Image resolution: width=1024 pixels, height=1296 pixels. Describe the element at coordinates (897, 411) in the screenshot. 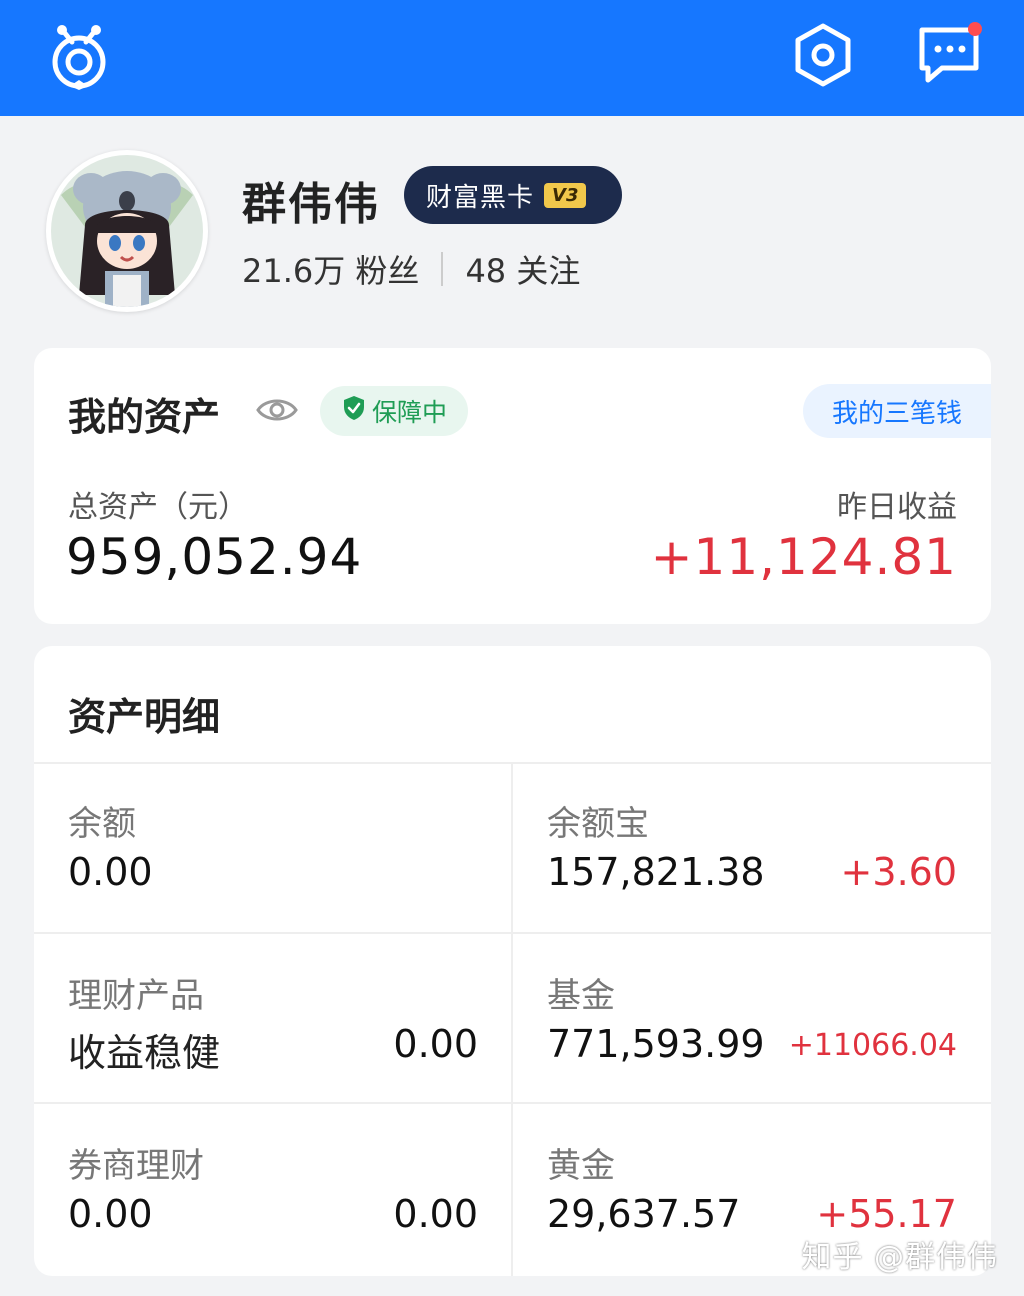

I see `three-money-button: 我的三笔钱` at that location.